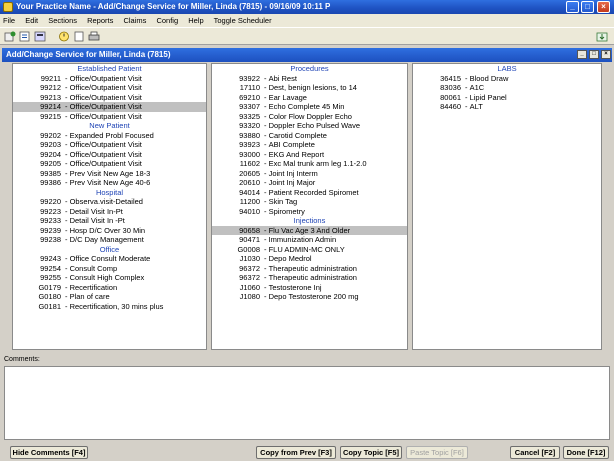 The width and height of the screenshot is (614, 461). I want to click on menu-file: File, so click(9, 20).